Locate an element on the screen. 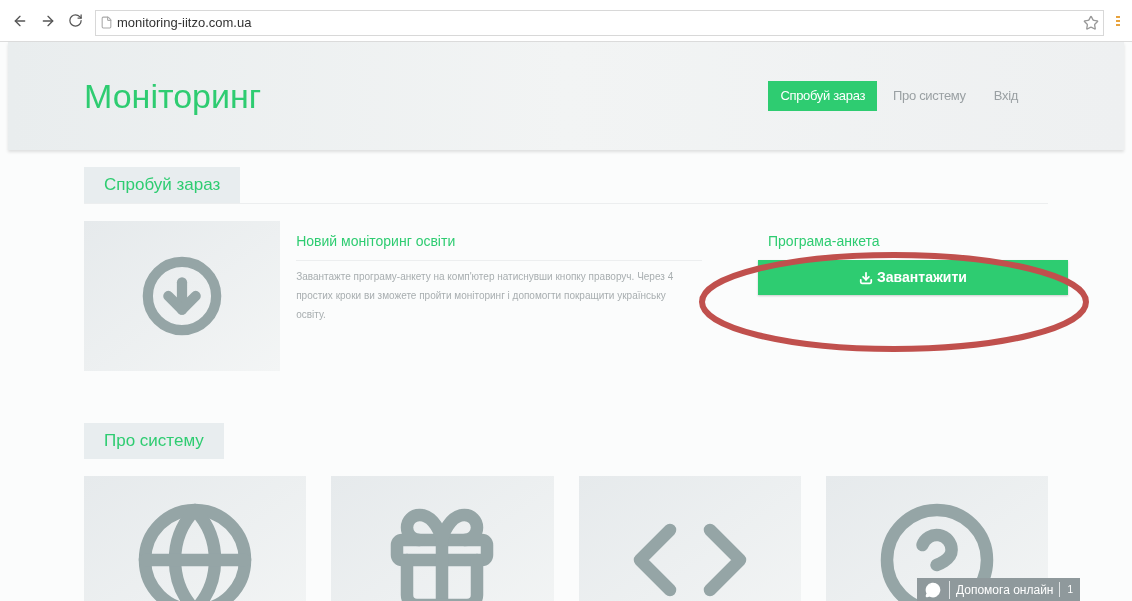 This screenshot has height=601, width=1132. card-title: Новий моніторинг освіти is located at coordinates (499, 246).